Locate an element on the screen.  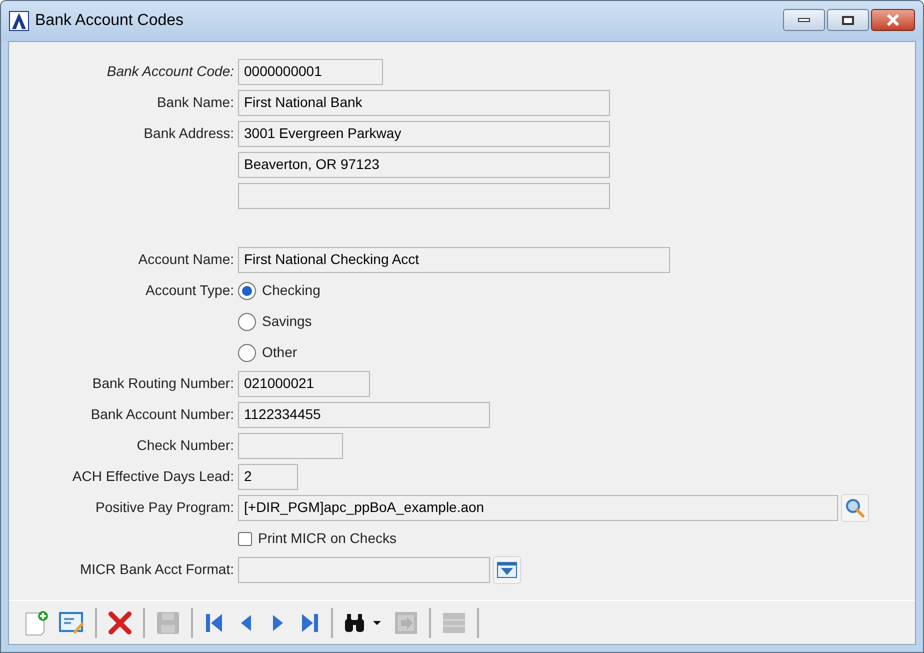
text-field: 021000021 is located at coordinates (304, 383).